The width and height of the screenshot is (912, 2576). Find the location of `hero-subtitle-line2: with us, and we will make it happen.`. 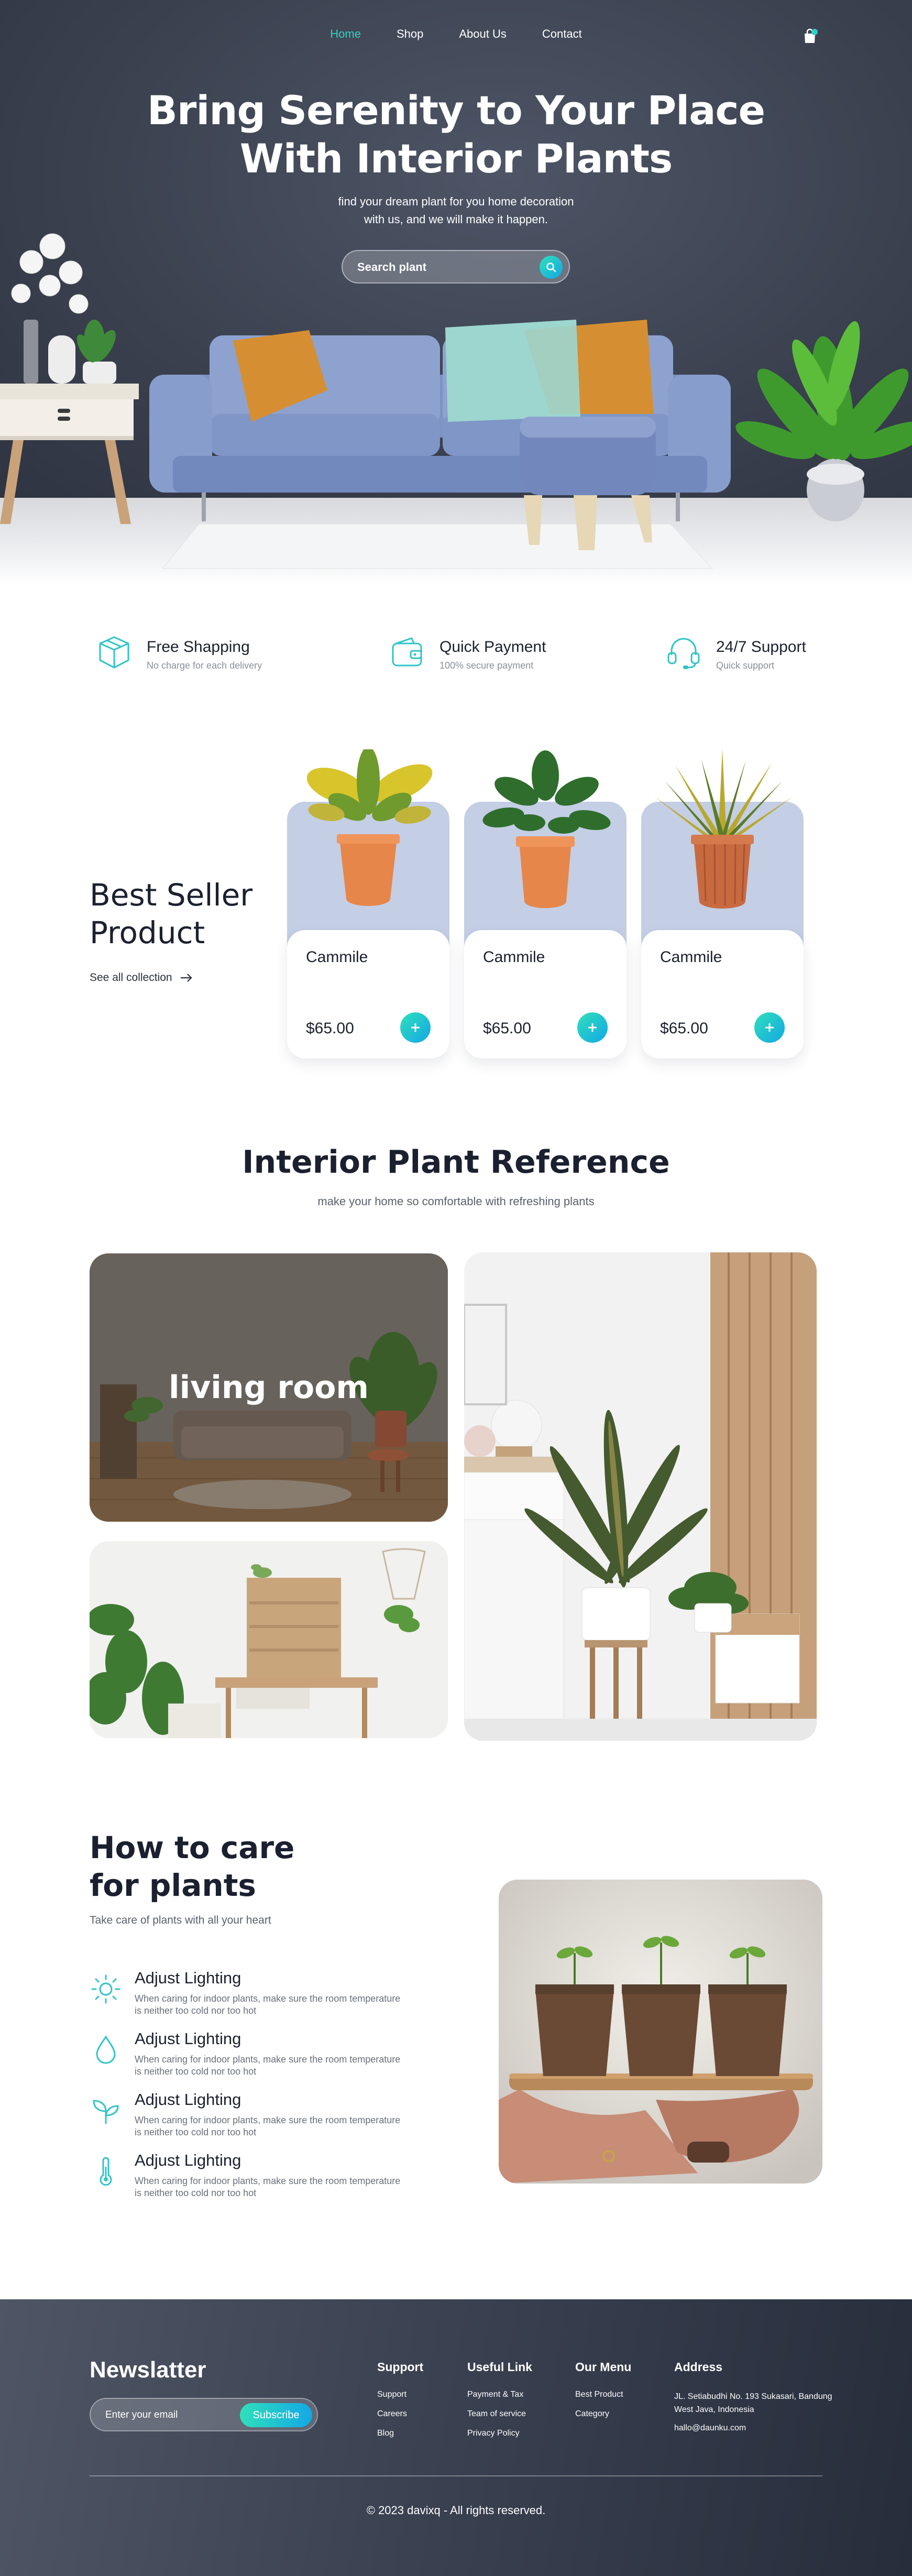

hero-subtitle-line2: with us, and we will make it happen. is located at coordinates (456, 219).